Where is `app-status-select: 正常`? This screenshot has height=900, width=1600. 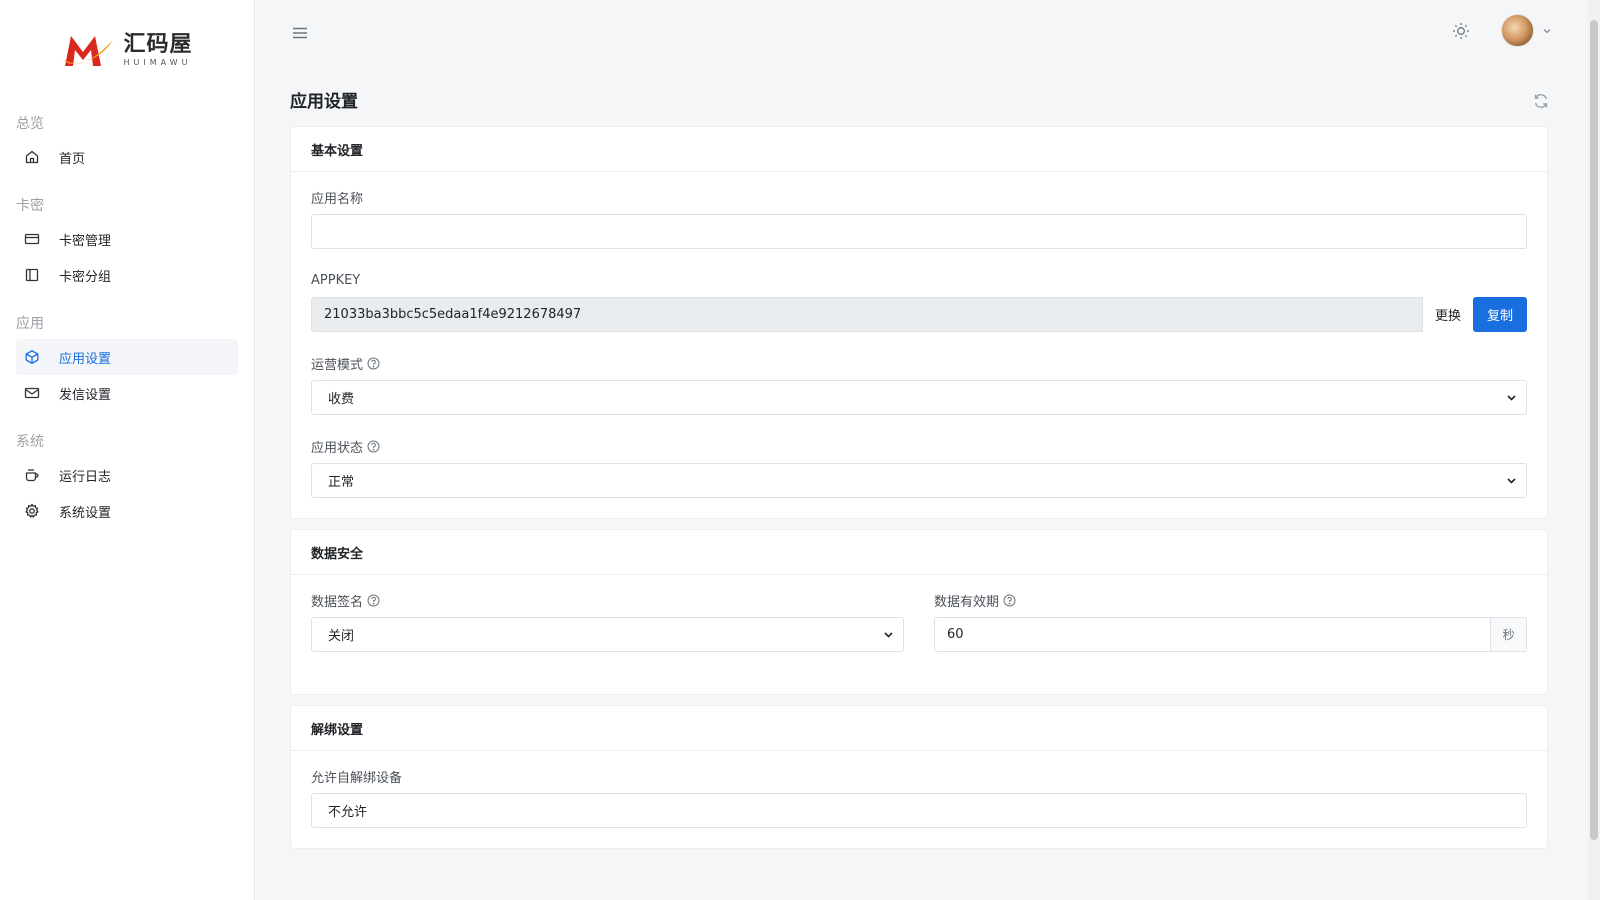 app-status-select: 正常 is located at coordinates (919, 480).